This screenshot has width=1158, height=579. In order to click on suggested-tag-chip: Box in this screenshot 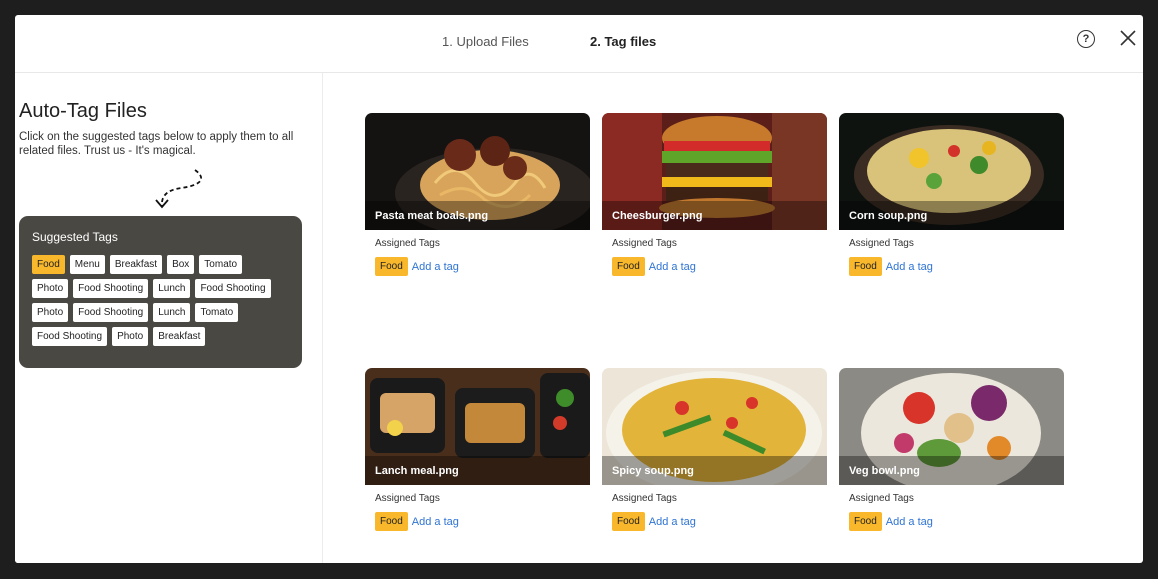, I will do `click(181, 264)`.